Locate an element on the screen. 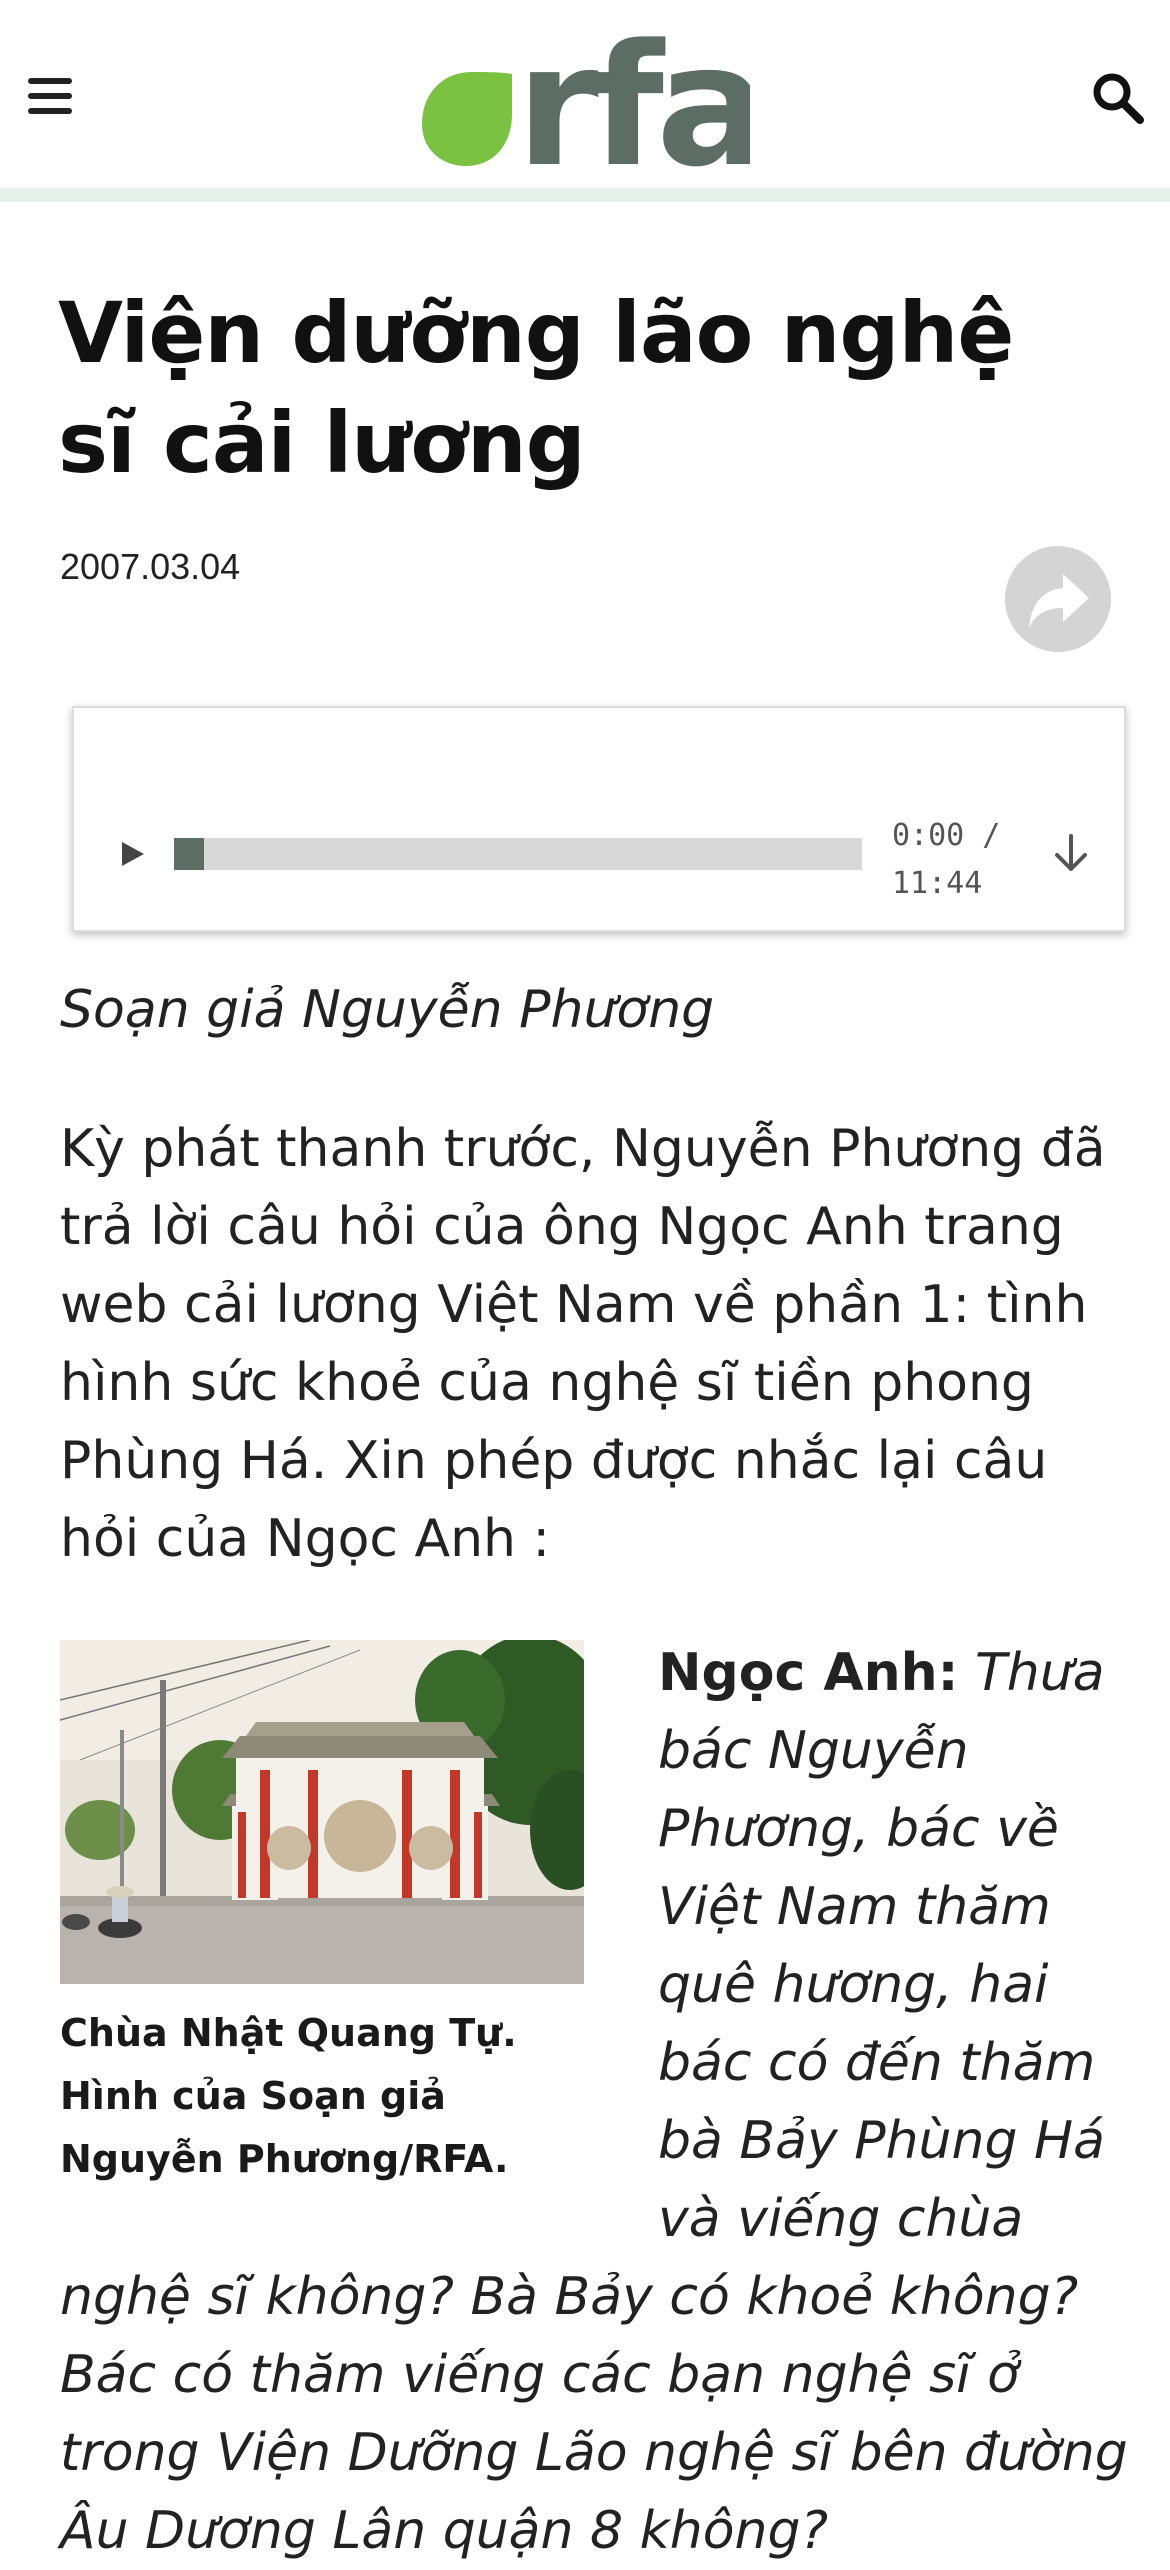 The width and height of the screenshot is (1170, 2570). site-header: rfa is located at coordinates (585, 95).